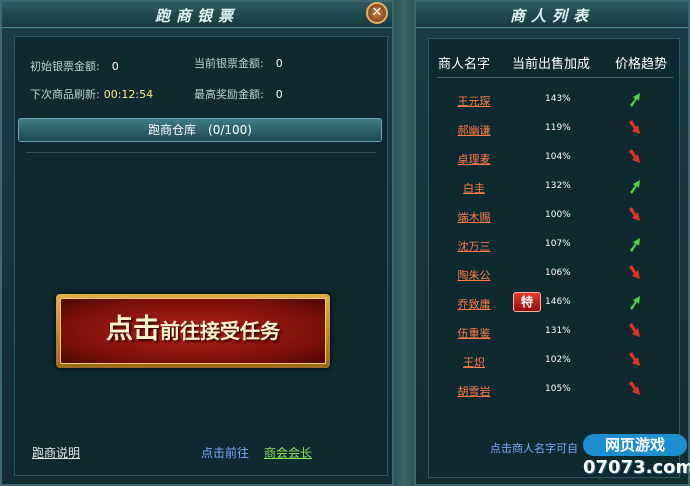  Describe the element at coordinates (558, 389) in the screenshot. I see `merchant-bonus-percent: 105%` at that location.